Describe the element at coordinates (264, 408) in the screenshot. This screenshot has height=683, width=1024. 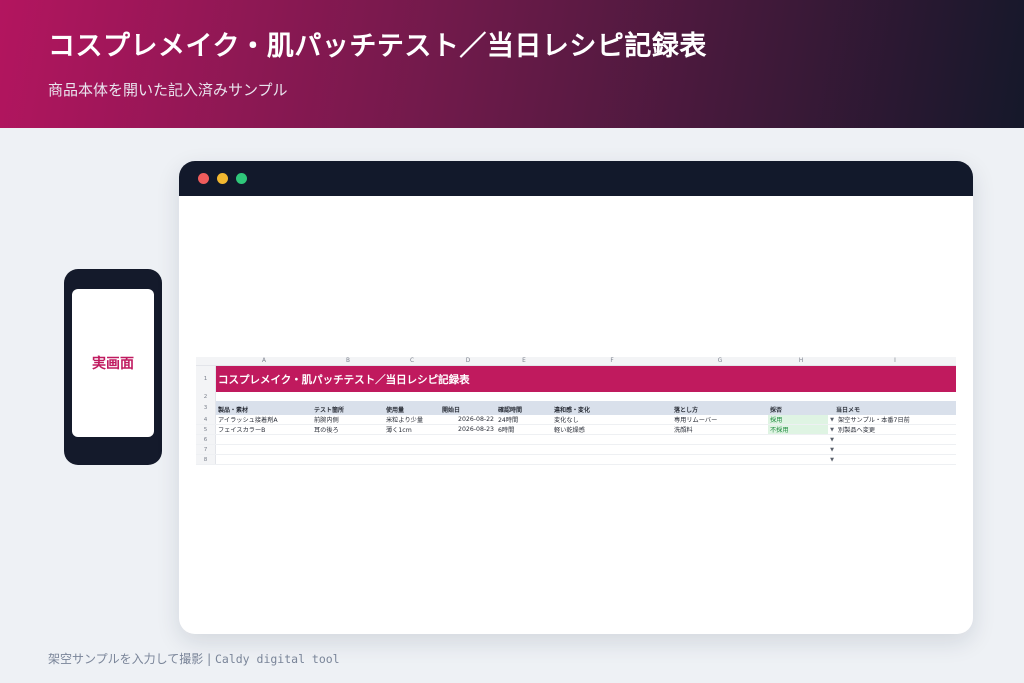
I see `header-product: 製品・素材` at that location.